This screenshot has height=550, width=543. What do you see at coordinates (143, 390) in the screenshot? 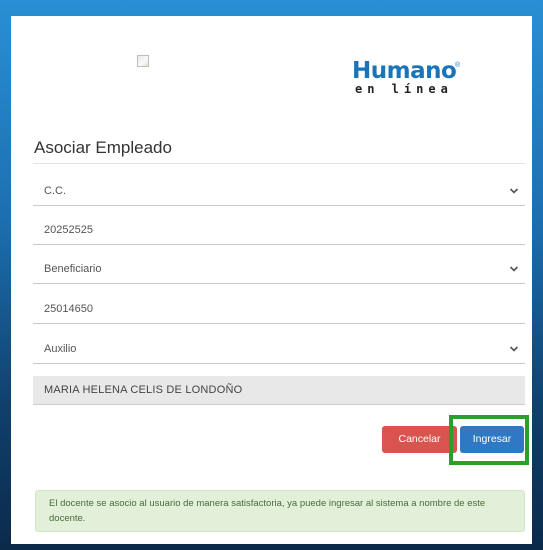
I see `employee-name-value: MARIA HELENA CELIS DE LONDOÑO` at bounding box center [143, 390].